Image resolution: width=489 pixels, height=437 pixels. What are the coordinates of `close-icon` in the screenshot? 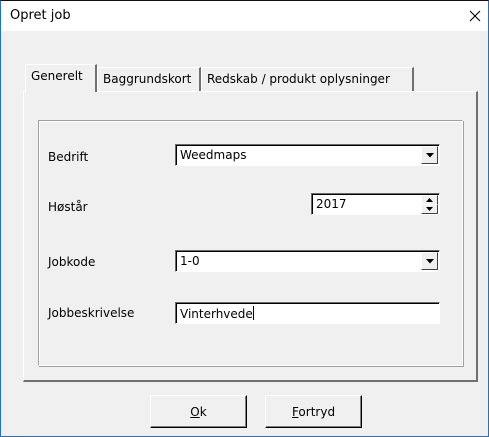 It's located at (475, 16).